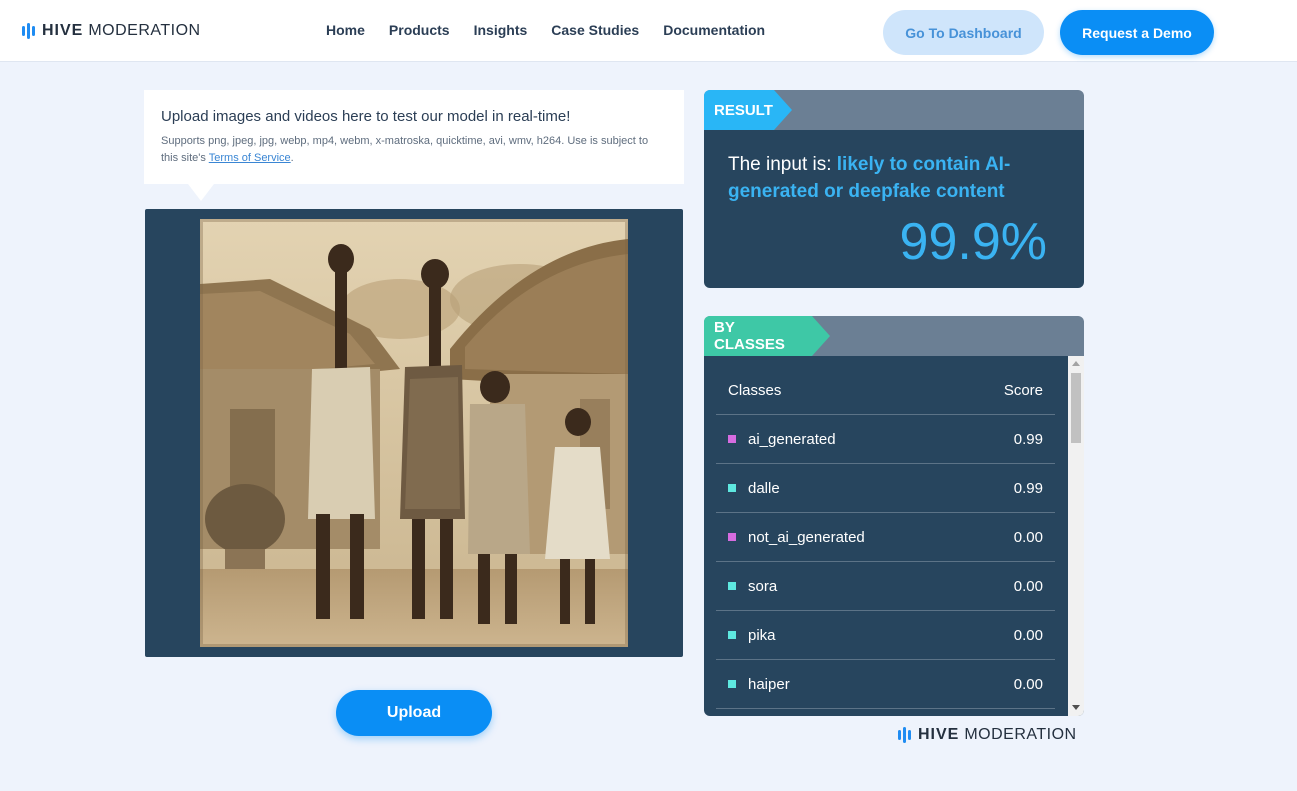 The width and height of the screenshot is (1297, 791). What do you see at coordinates (762, 635) in the screenshot?
I see `class-name: pika` at bounding box center [762, 635].